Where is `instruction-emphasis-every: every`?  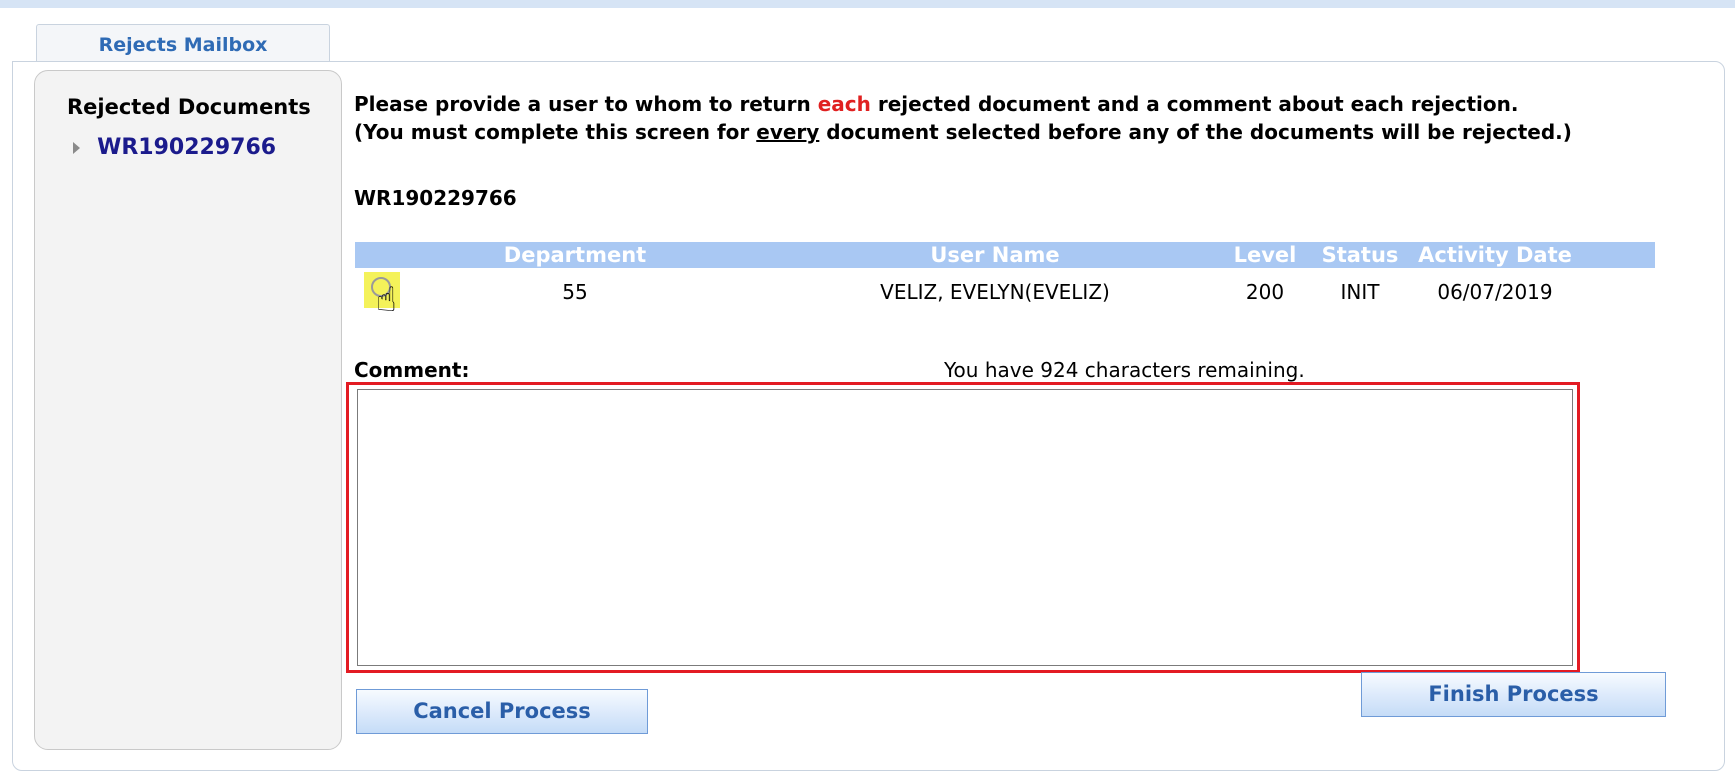 instruction-emphasis-every: every is located at coordinates (788, 132).